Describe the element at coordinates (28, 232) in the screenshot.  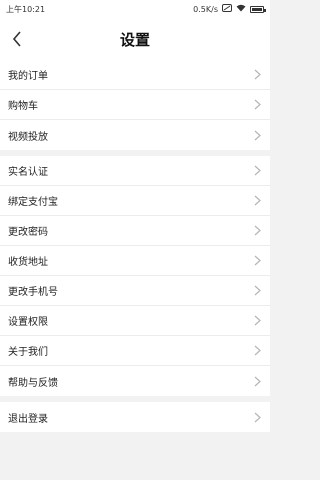
I see `row-label: 更改密码` at that location.